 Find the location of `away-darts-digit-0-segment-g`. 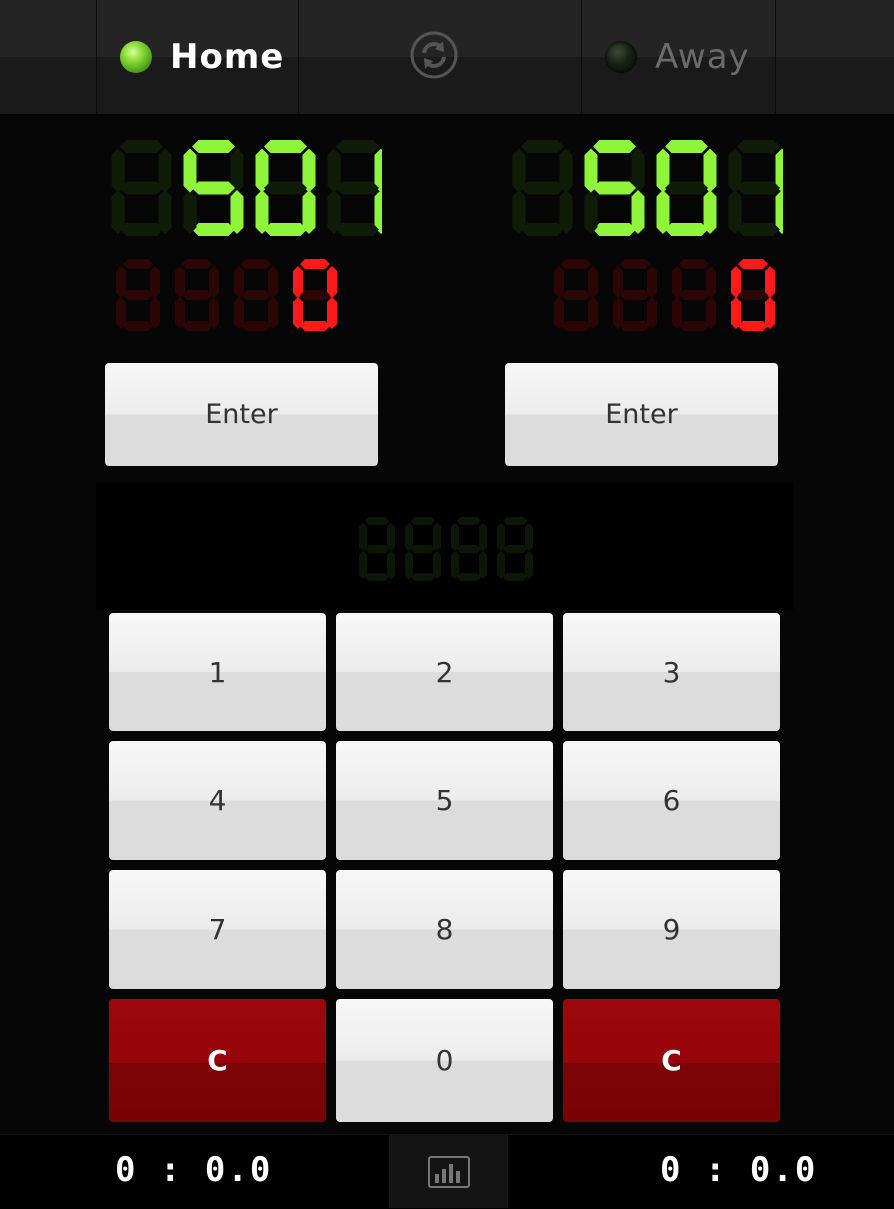

away-darts-digit-0-segment-g is located at coordinates (576, 295).